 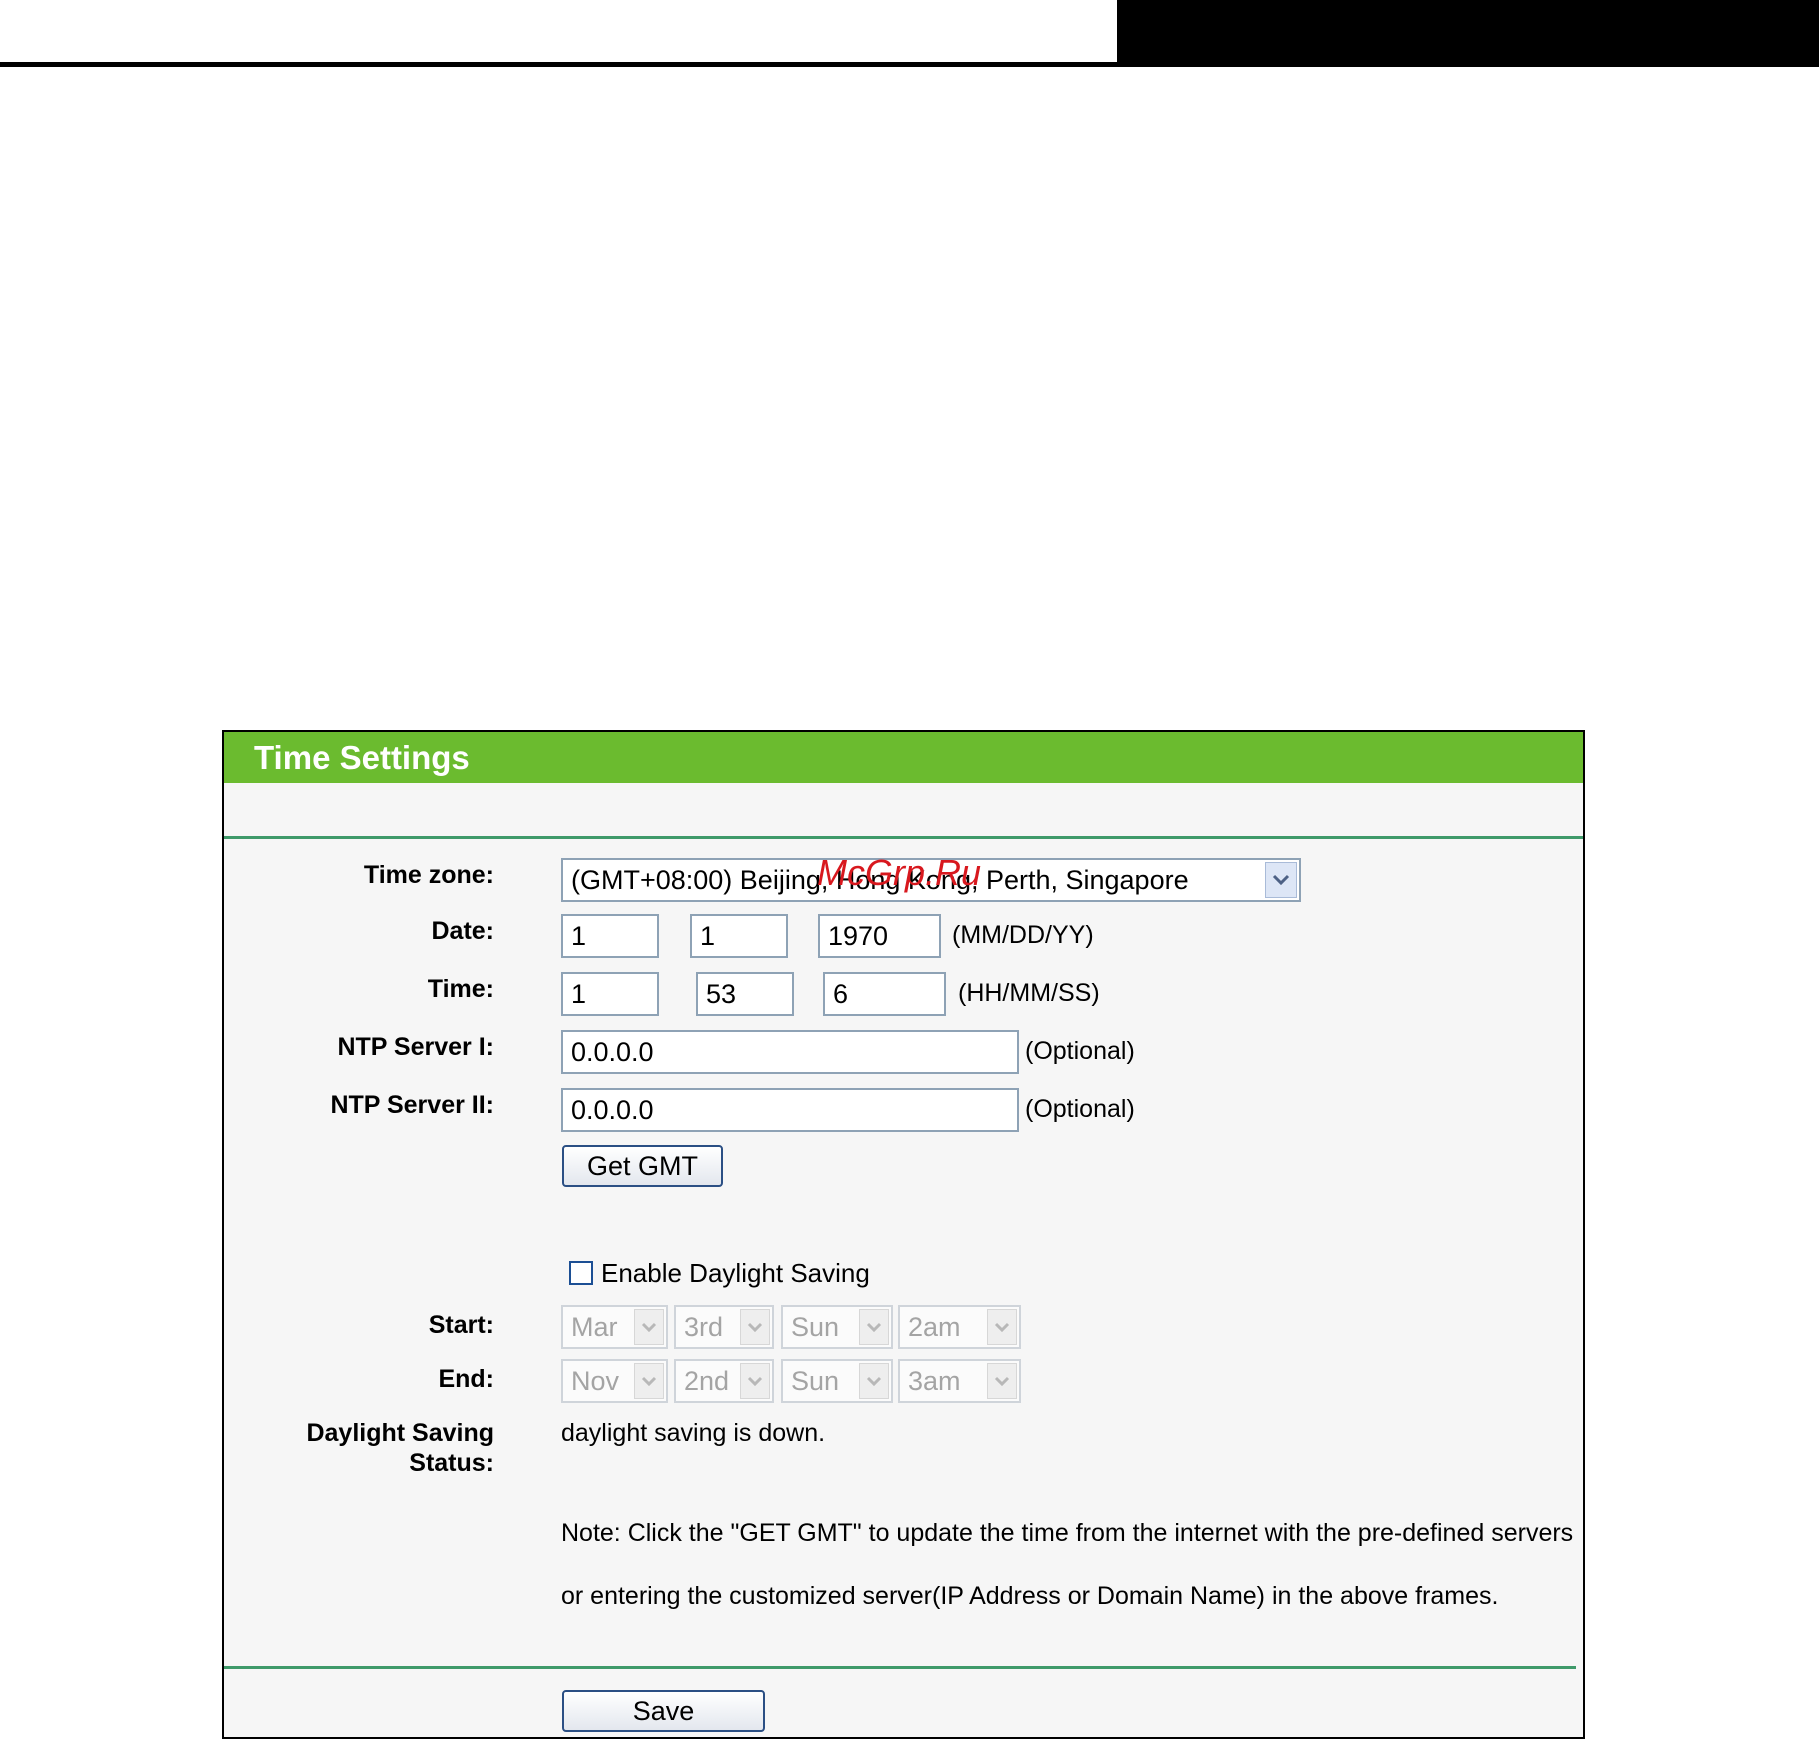 I want to click on top-black-block, so click(x=1468, y=32).